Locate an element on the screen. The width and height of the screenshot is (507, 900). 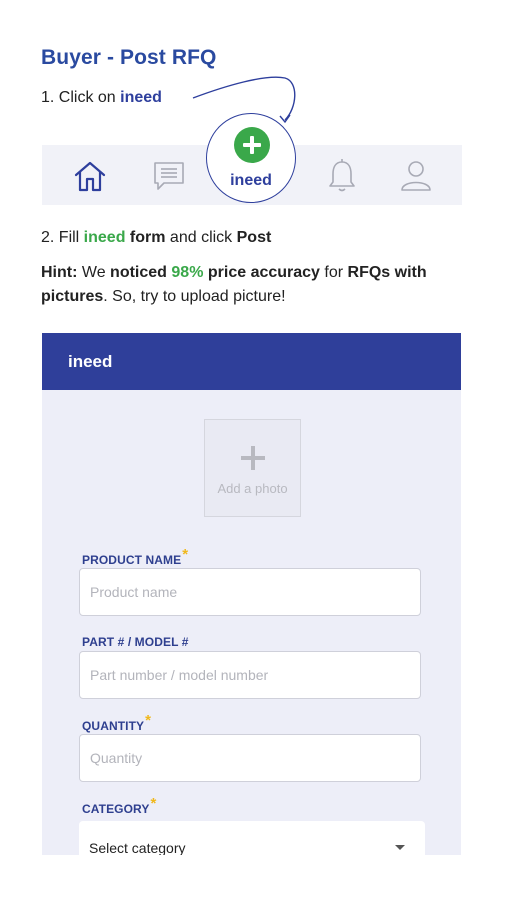
step-two-keyword: ineed is located at coordinates (104, 237).